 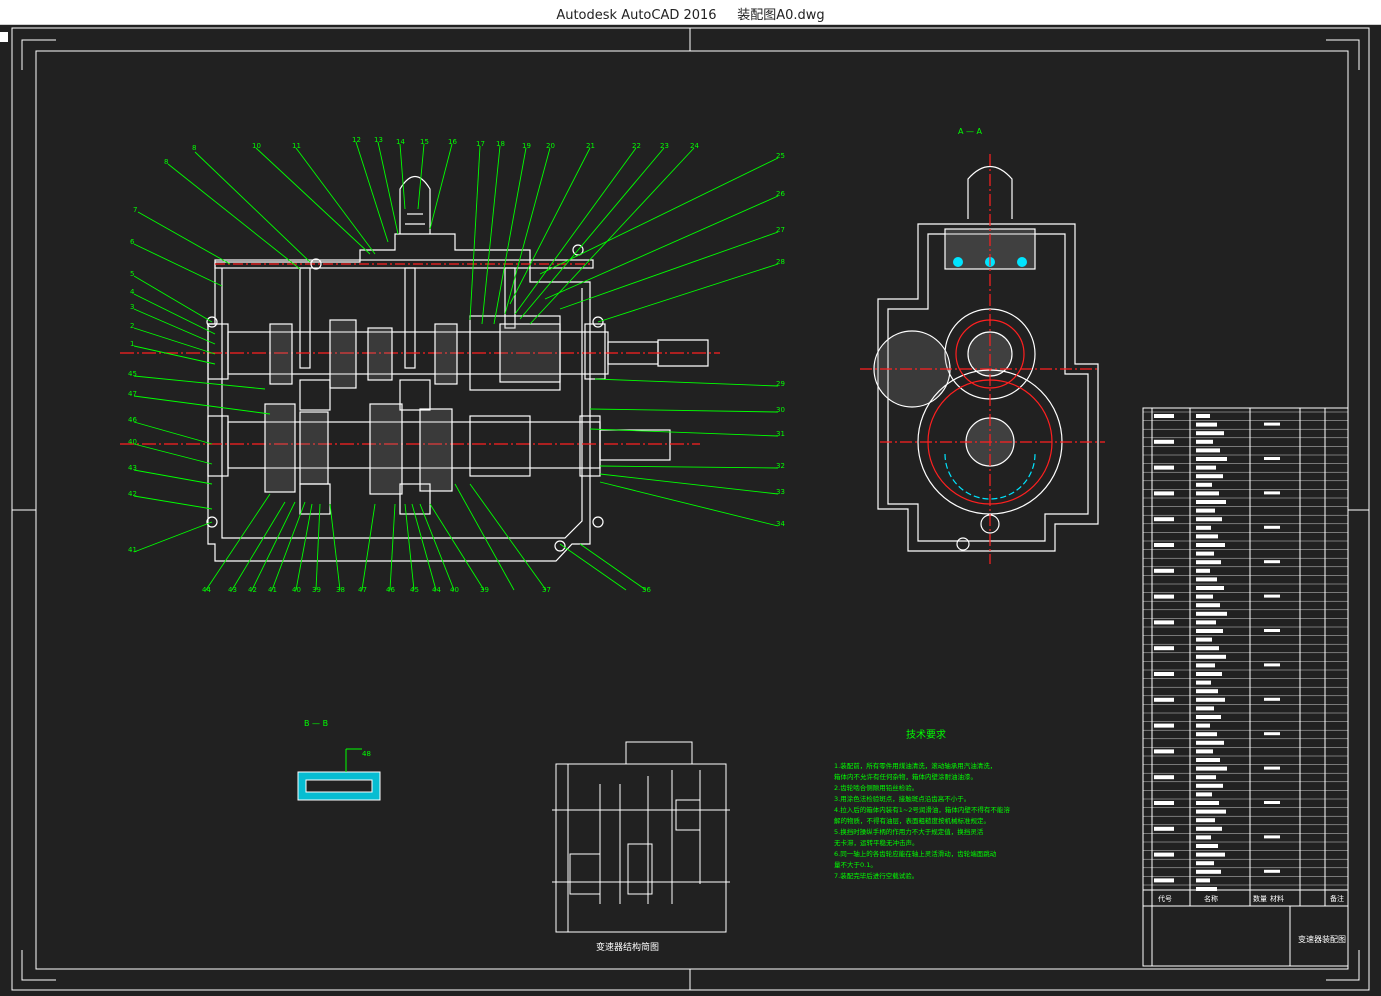 What do you see at coordinates (256, 146) in the screenshot?
I see `balloon-top: 10` at bounding box center [256, 146].